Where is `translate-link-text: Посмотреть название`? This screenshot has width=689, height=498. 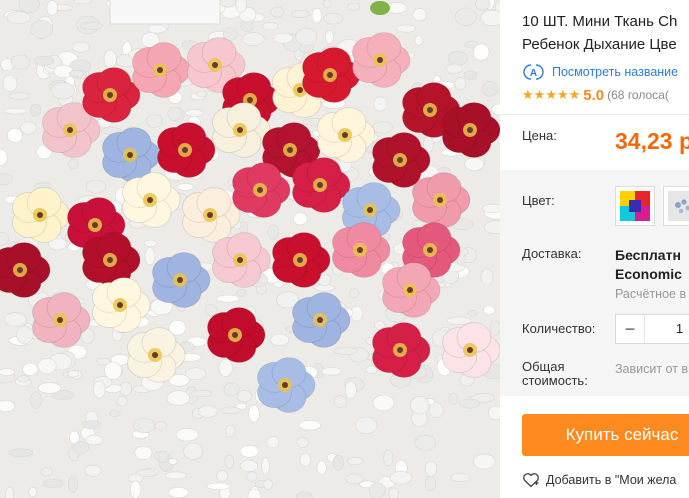
translate-link-text: Посмотреть название is located at coordinates (615, 72).